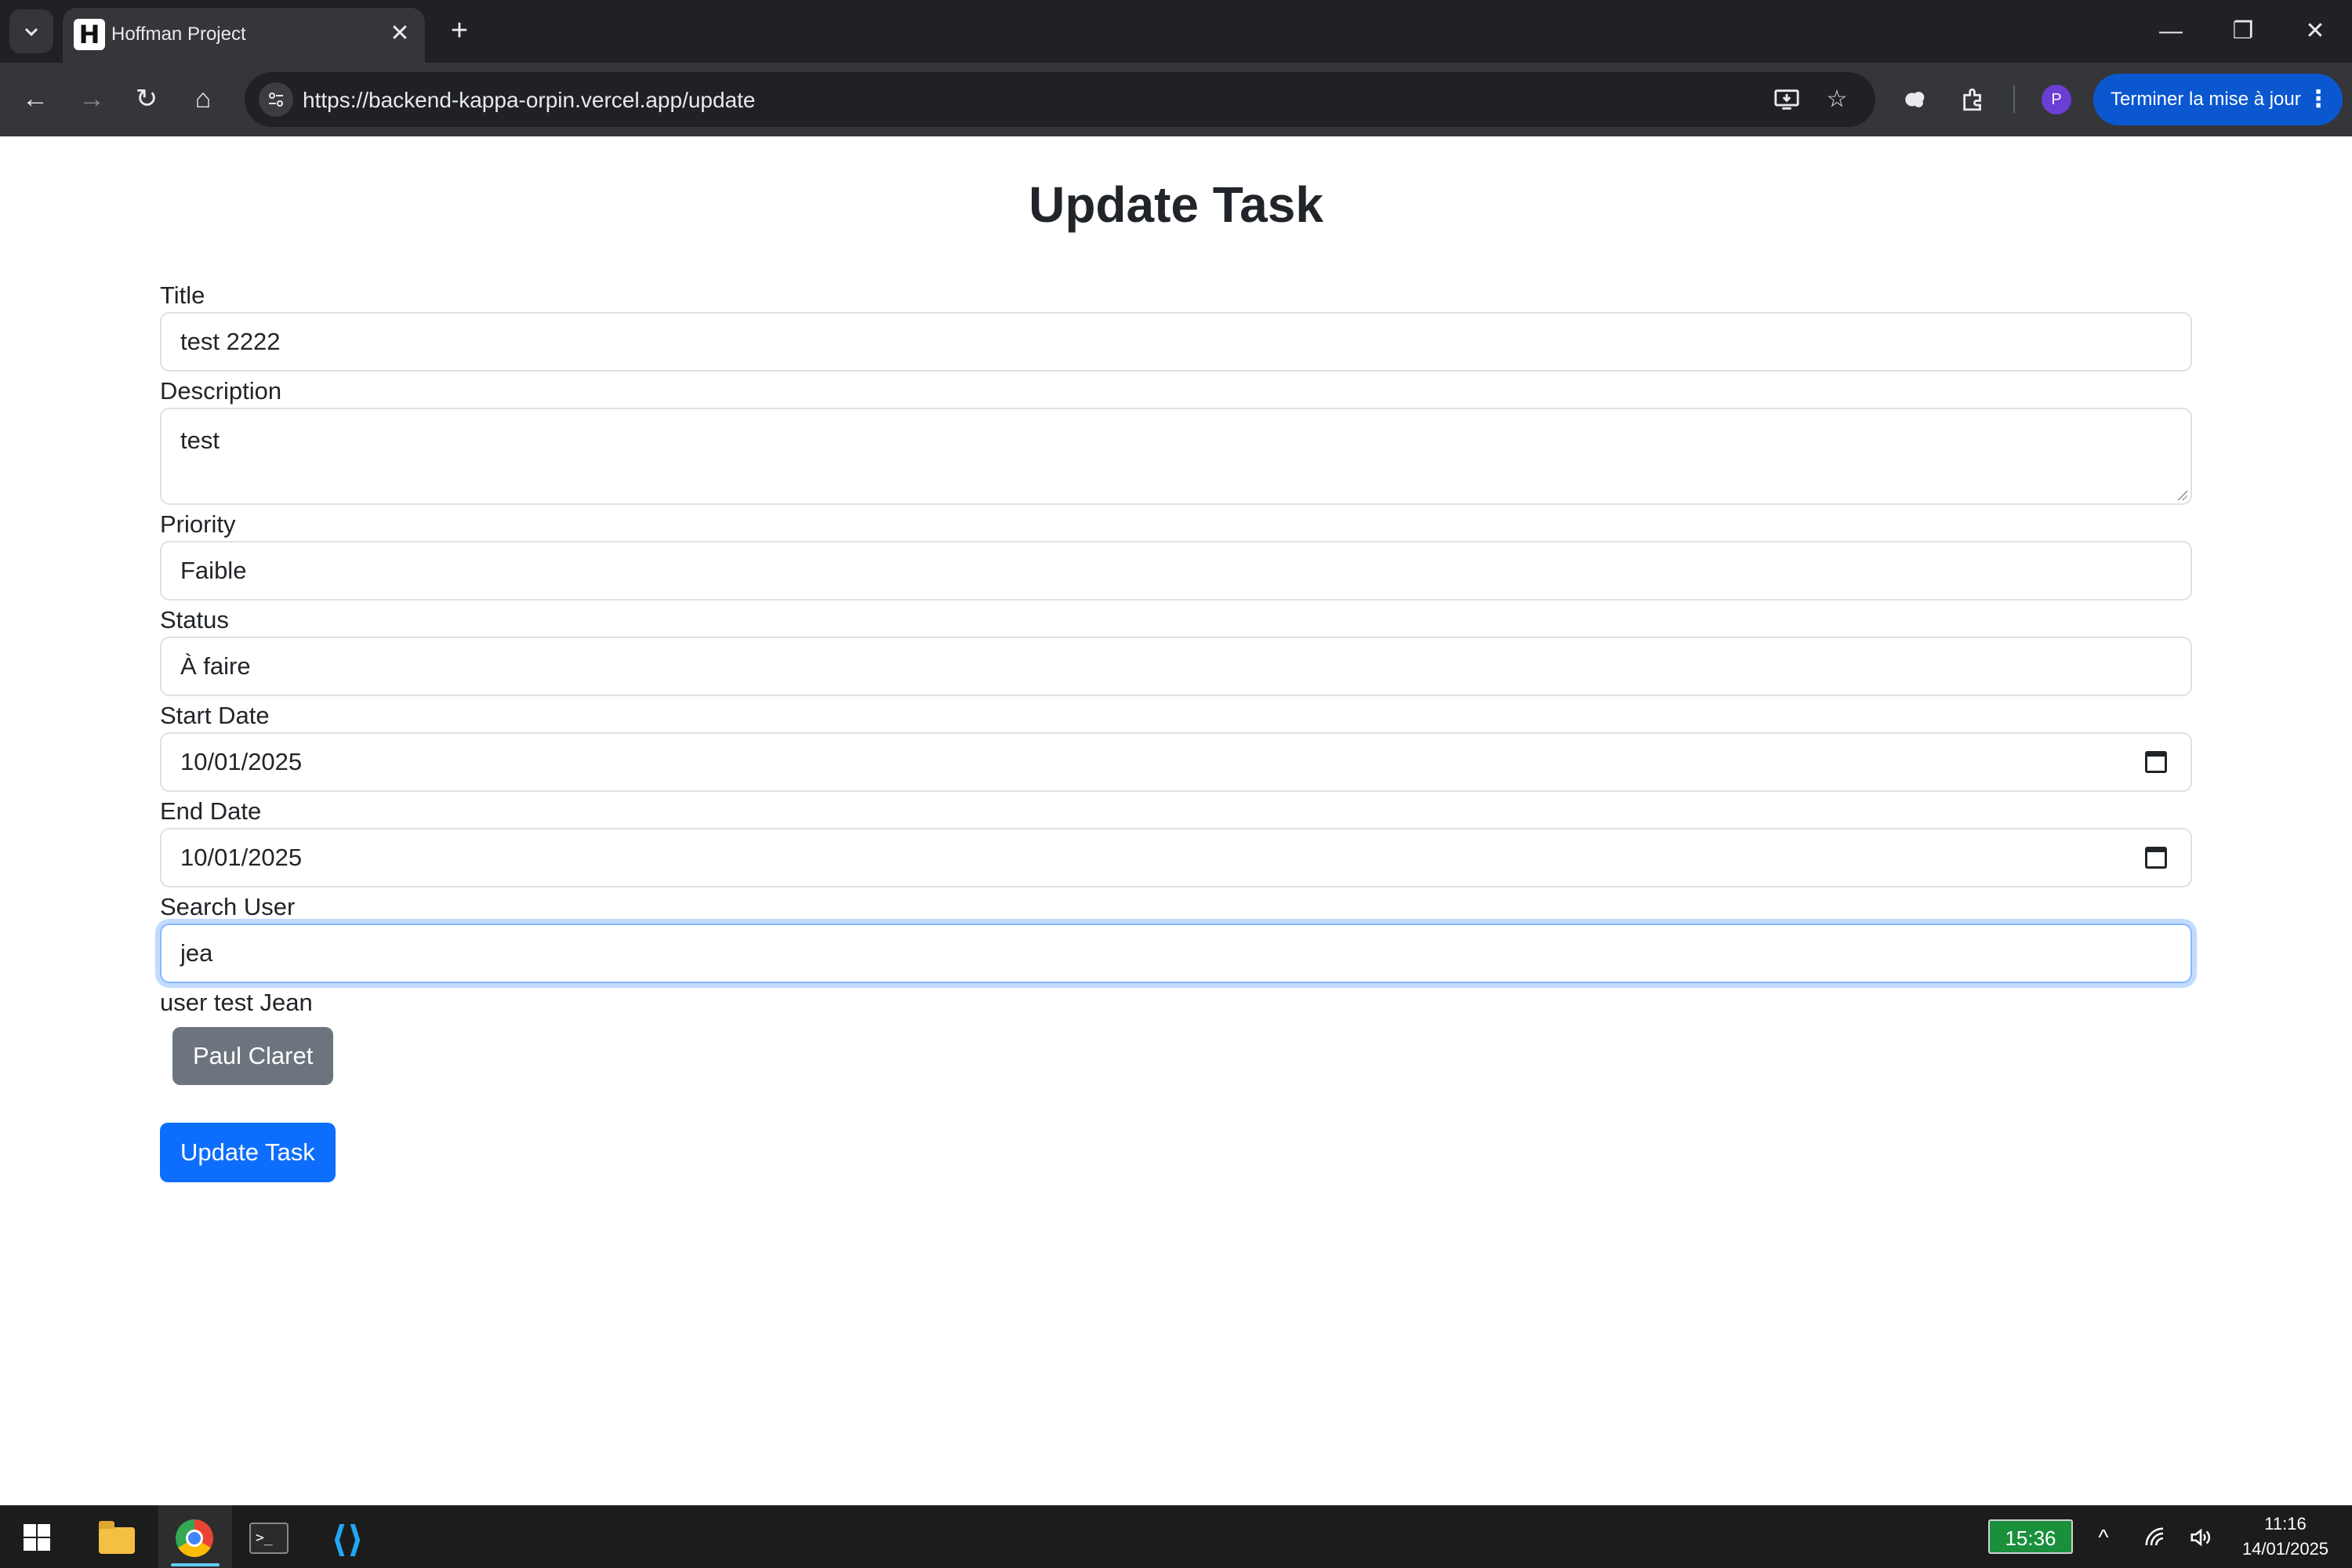 The width and height of the screenshot is (2352, 1568). I want to click on finish-update-button: Terminer la mise à jour ⋮, so click(2218, 99).